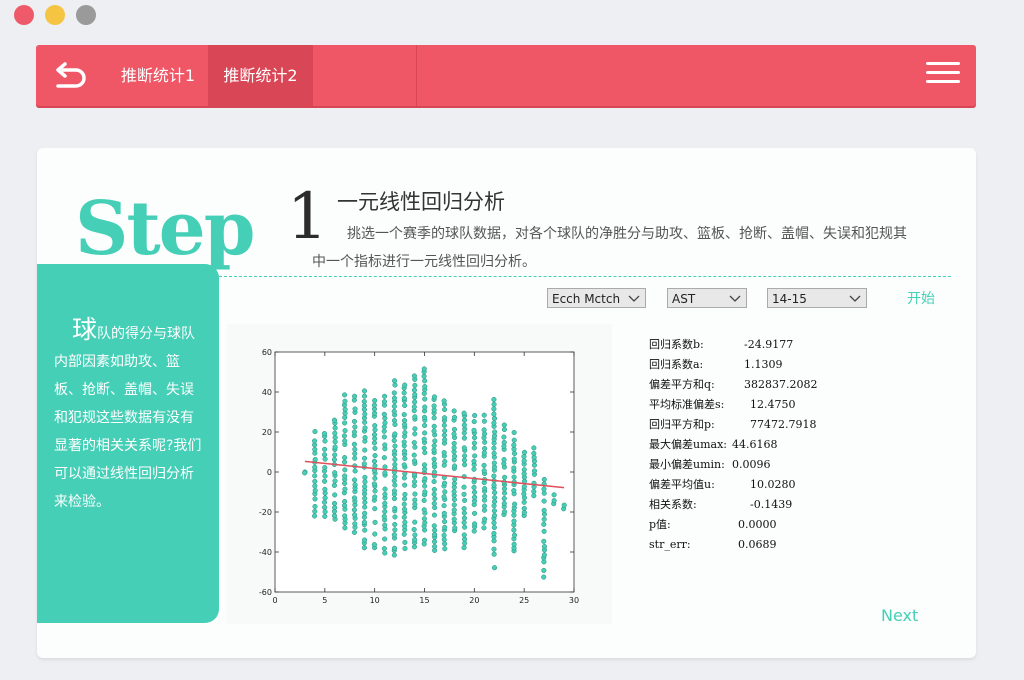 The width and height of the screenshot is (1024, 680). I want to click on stat-value: 12.4750, so click(773, 404).